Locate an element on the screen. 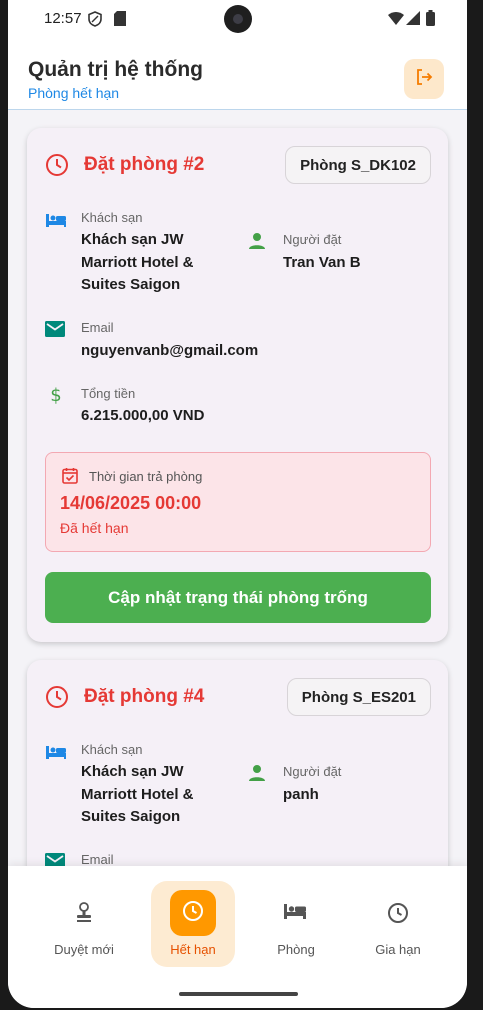  signal-icon is located at coordinates (413, 20).